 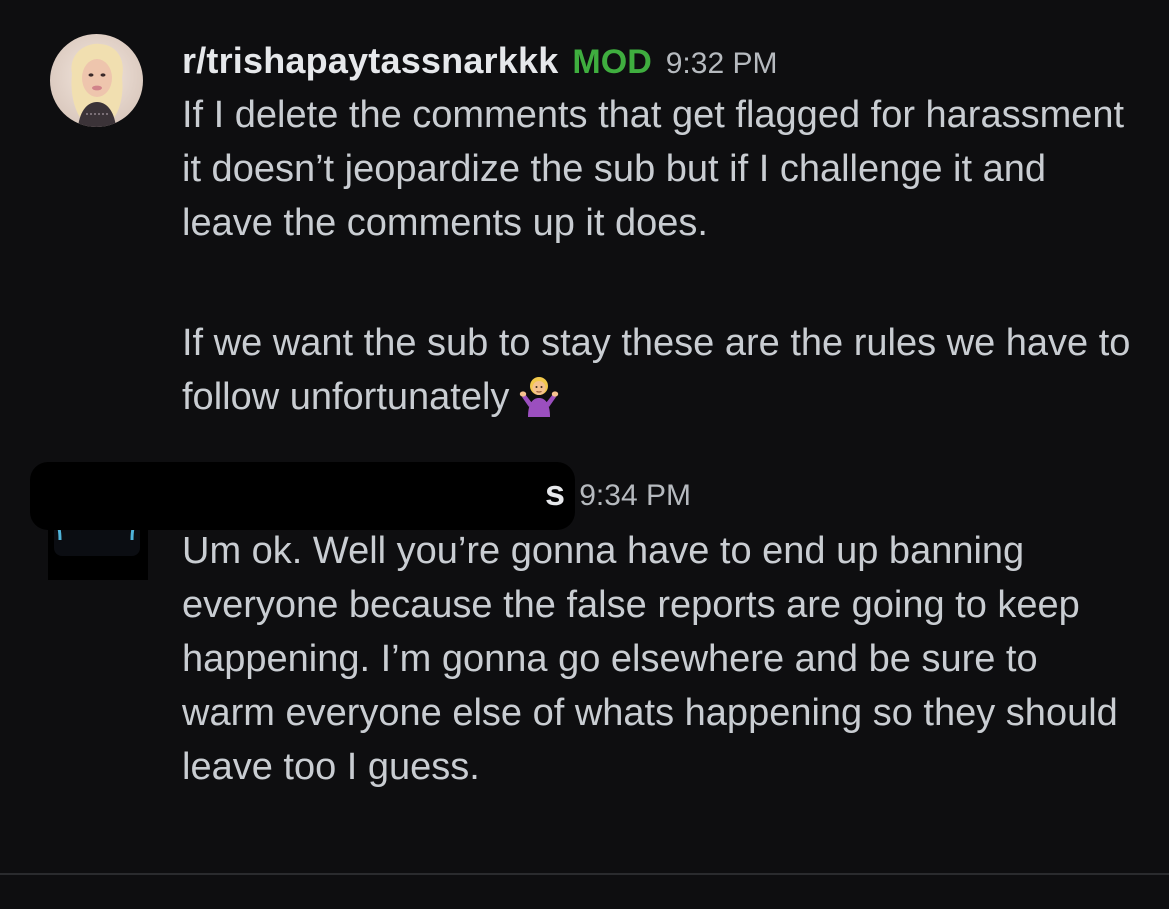 What do you see at coordinates (721, 63) in the screenshot?
I see `message-timestamp: 9:32 PM` at bounding box center [721, 63].